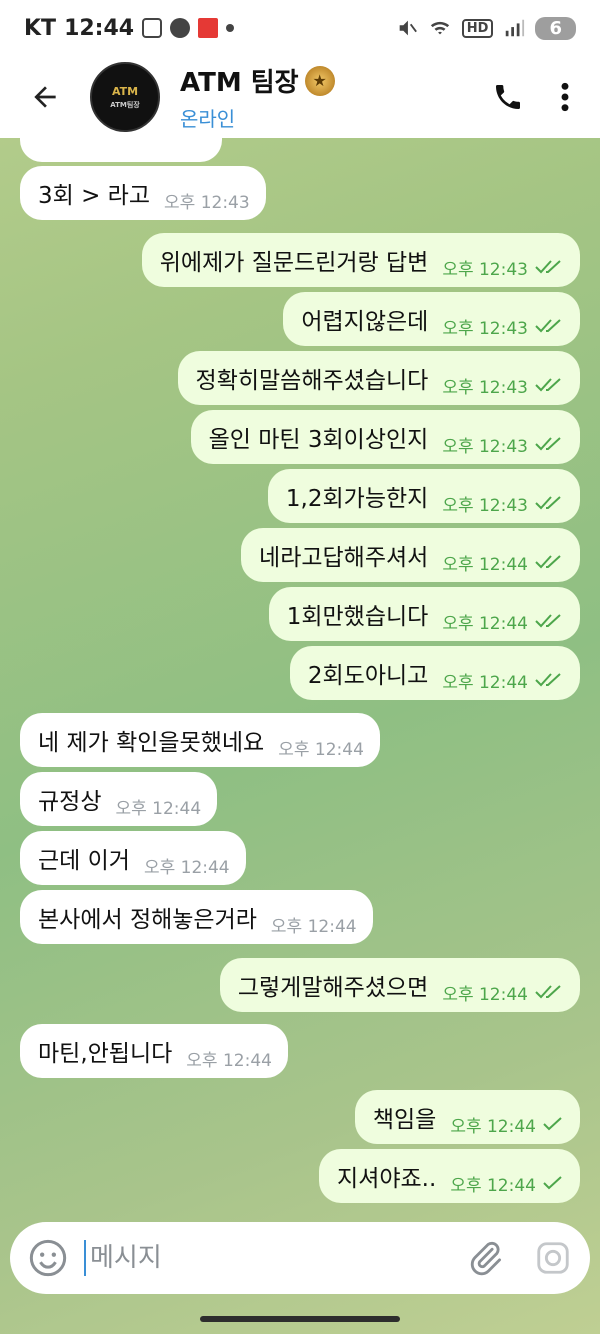  I want to click on clock: 12:44, so click(99, 28).